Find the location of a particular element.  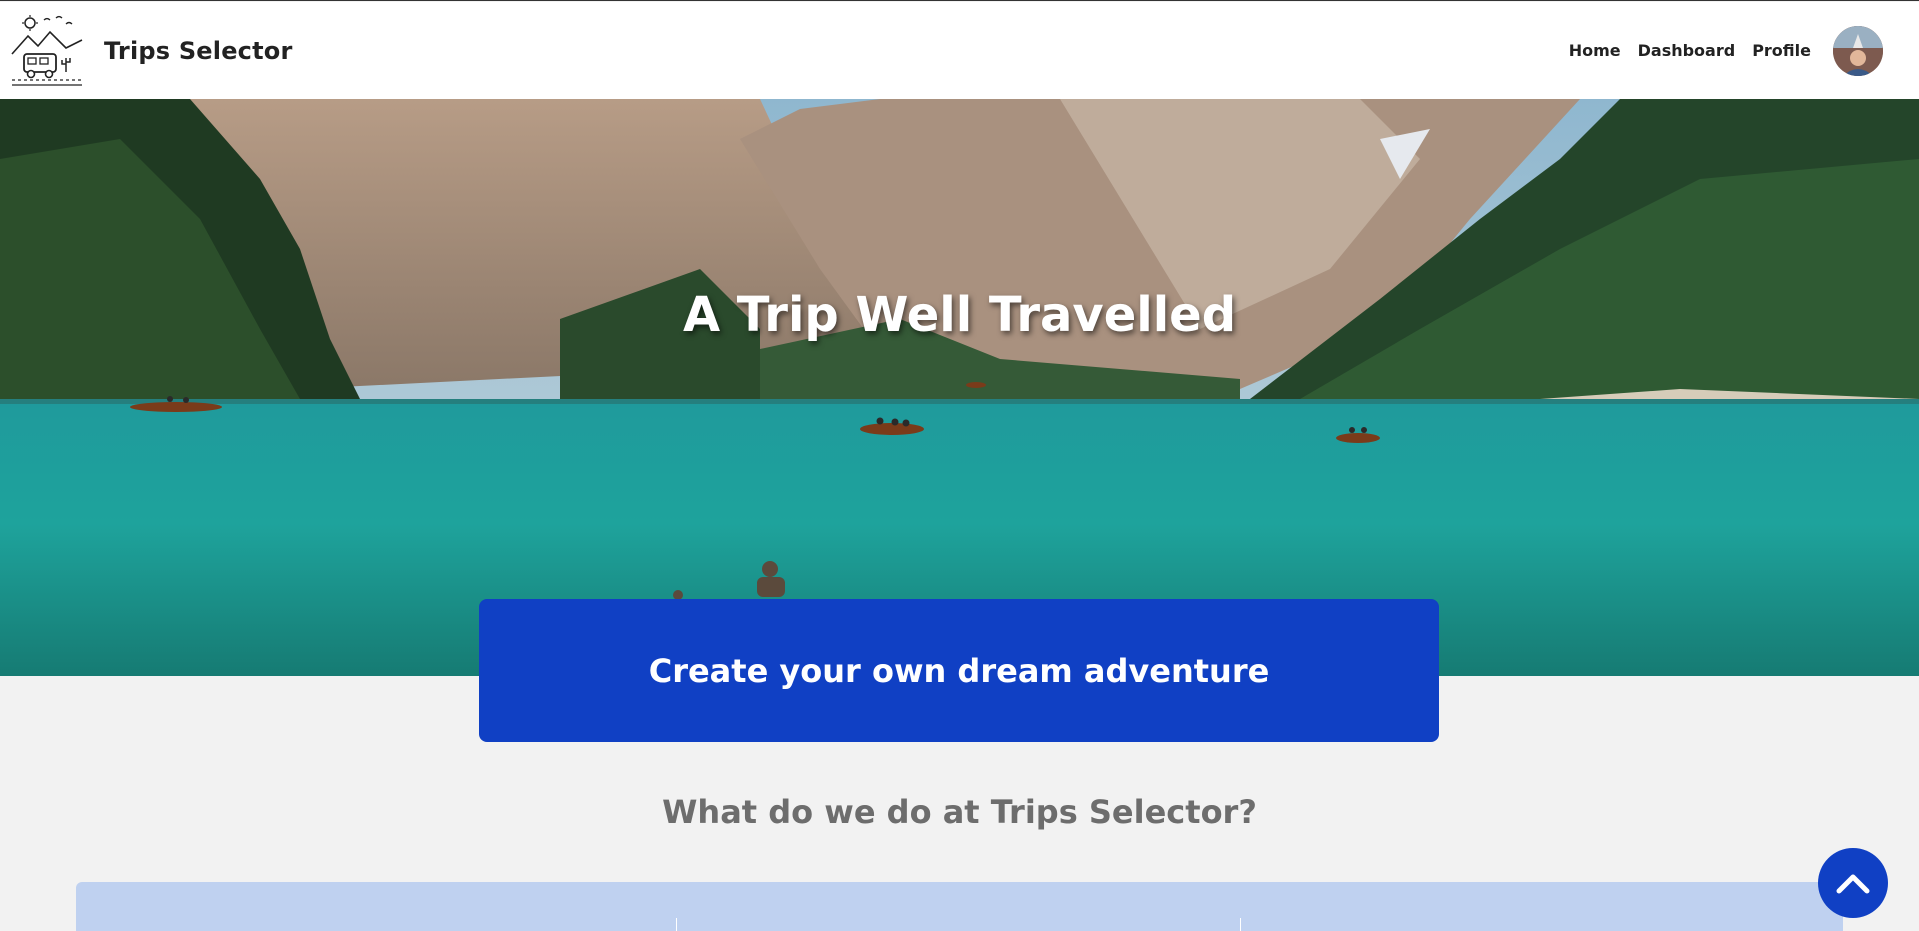

hero-title: A Trip Well Travelled is located at coordinates (959, 315).